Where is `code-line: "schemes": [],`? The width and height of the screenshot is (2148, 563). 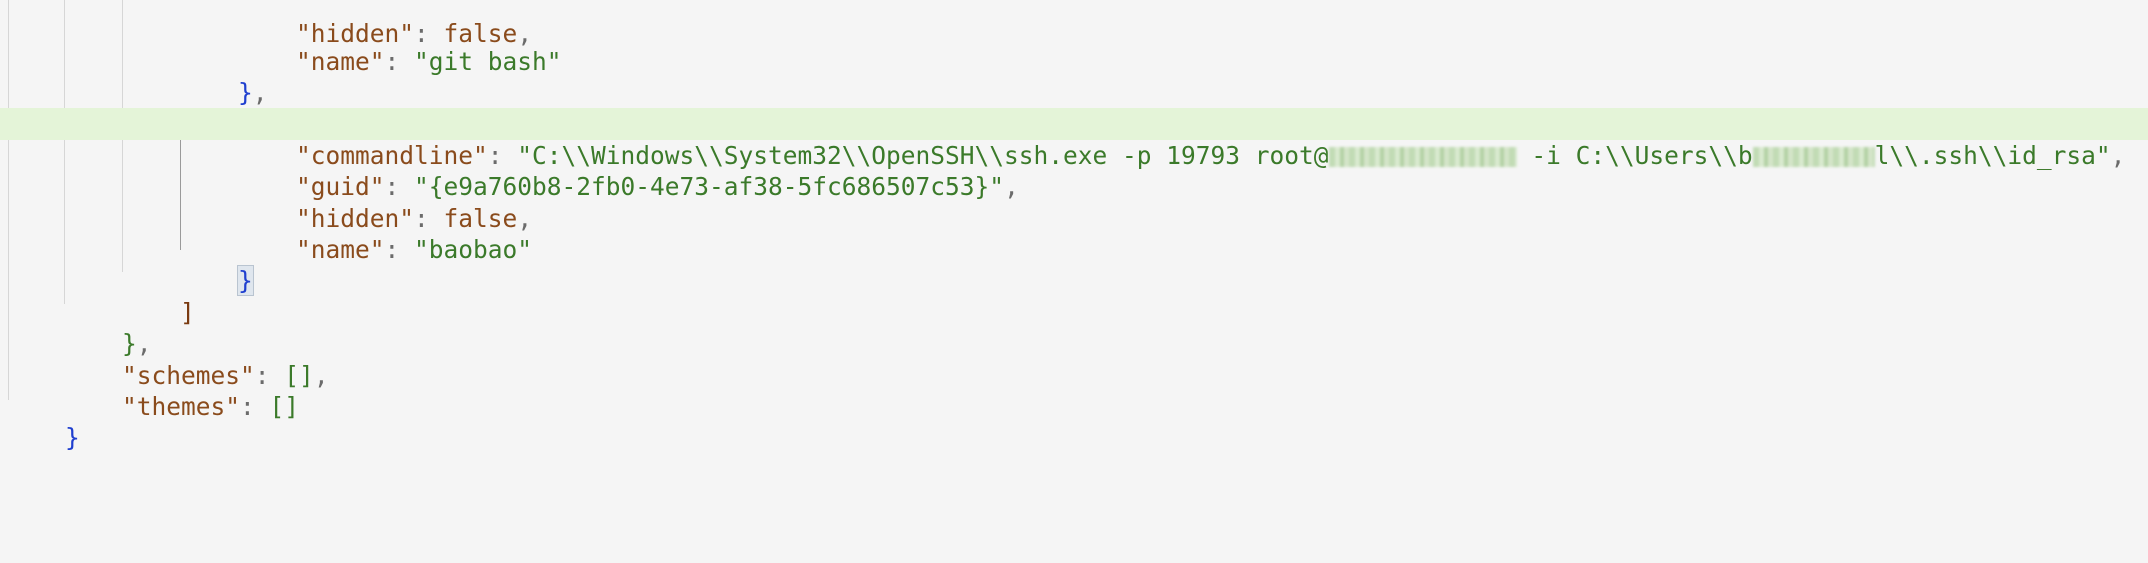
code-line: "schemes": [], is located at coordinates (1074, 359).